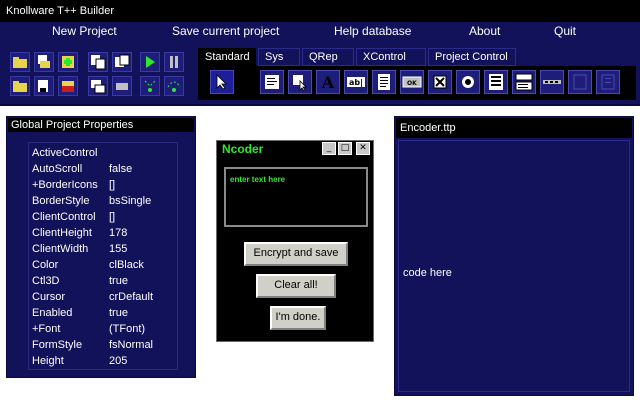  I want to click on property-row: Ctl3D true, so click(103, 283).